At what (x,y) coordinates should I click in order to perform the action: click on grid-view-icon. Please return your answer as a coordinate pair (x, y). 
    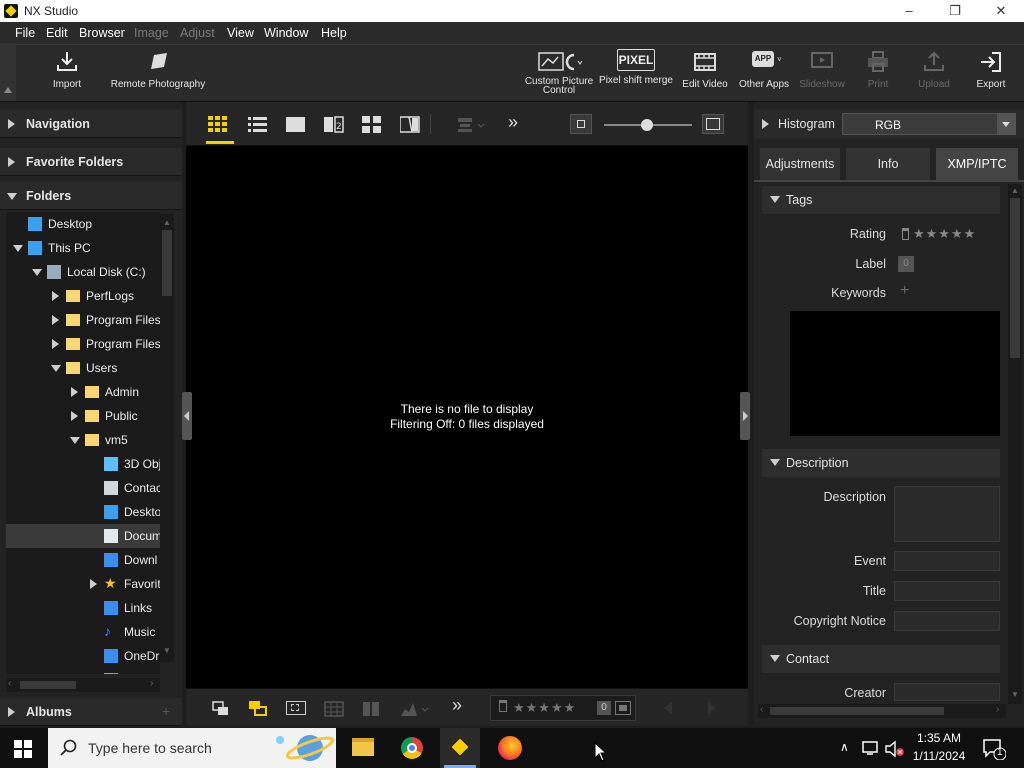
    Looking at the image, I should click on (218, 125).